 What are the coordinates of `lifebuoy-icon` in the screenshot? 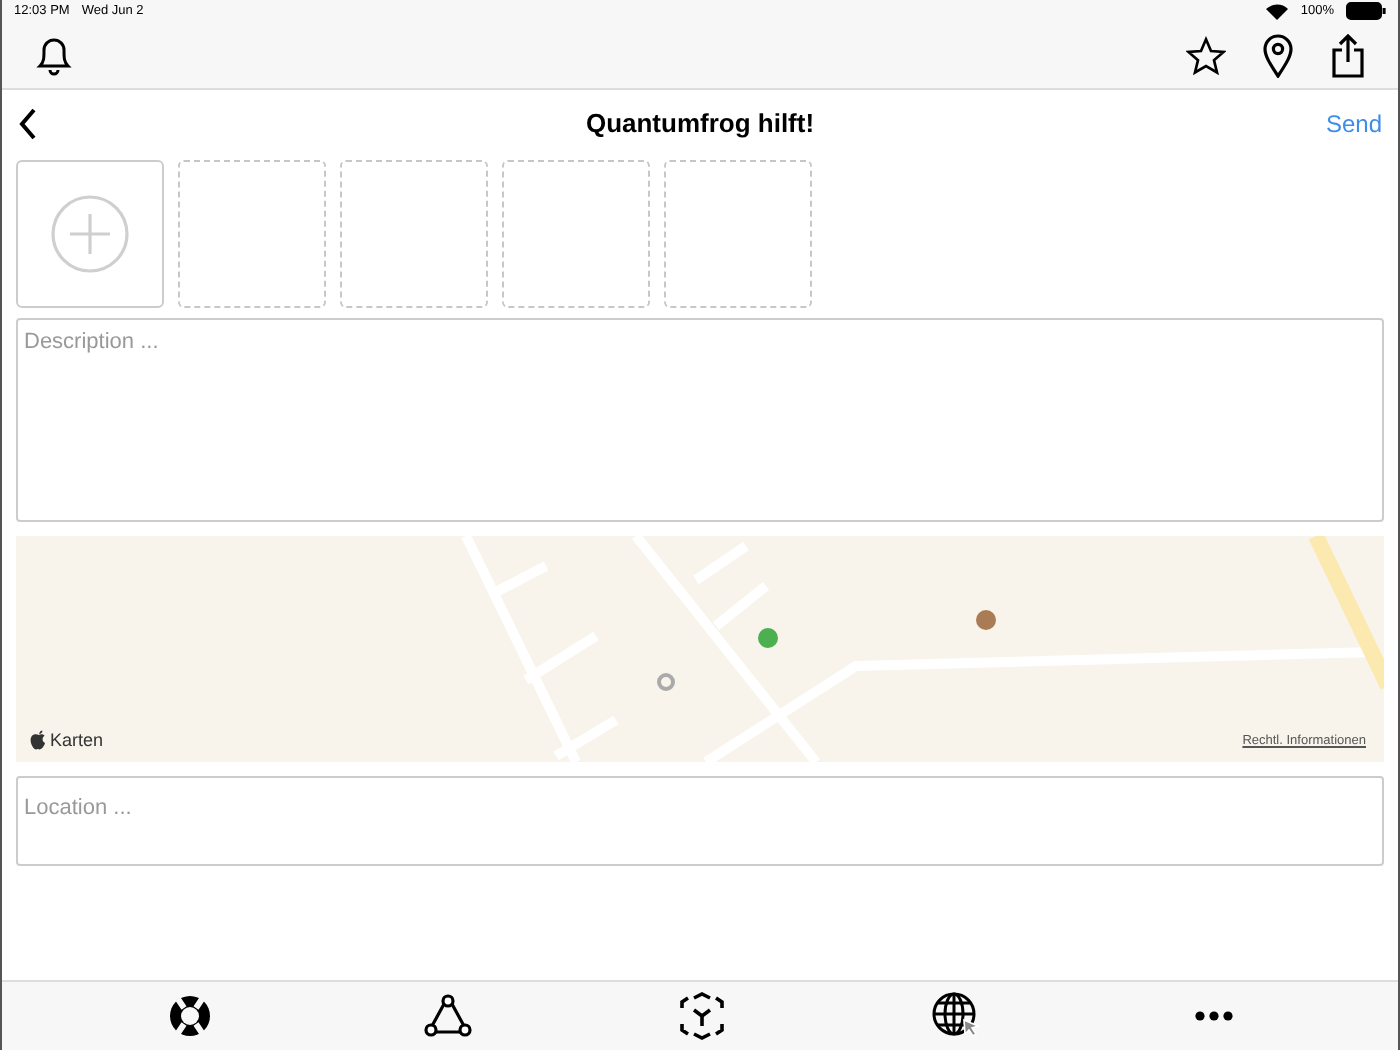 It's located at (190, 1016).